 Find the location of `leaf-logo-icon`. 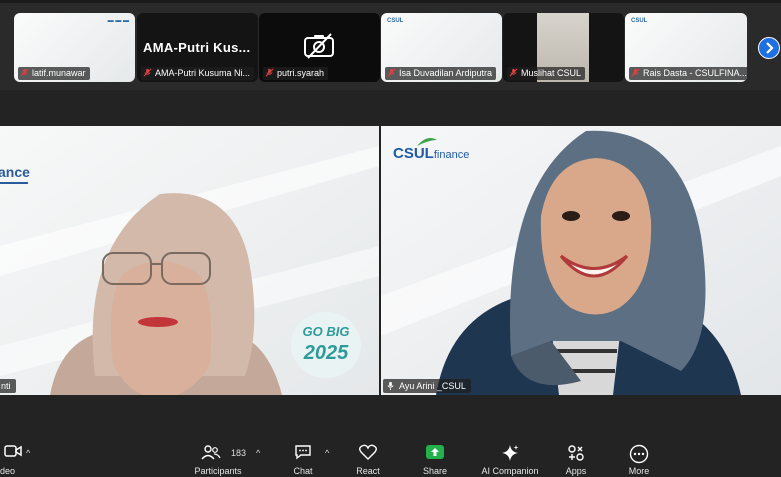

leaf-logo-icon is located at coordinates (427, 142).